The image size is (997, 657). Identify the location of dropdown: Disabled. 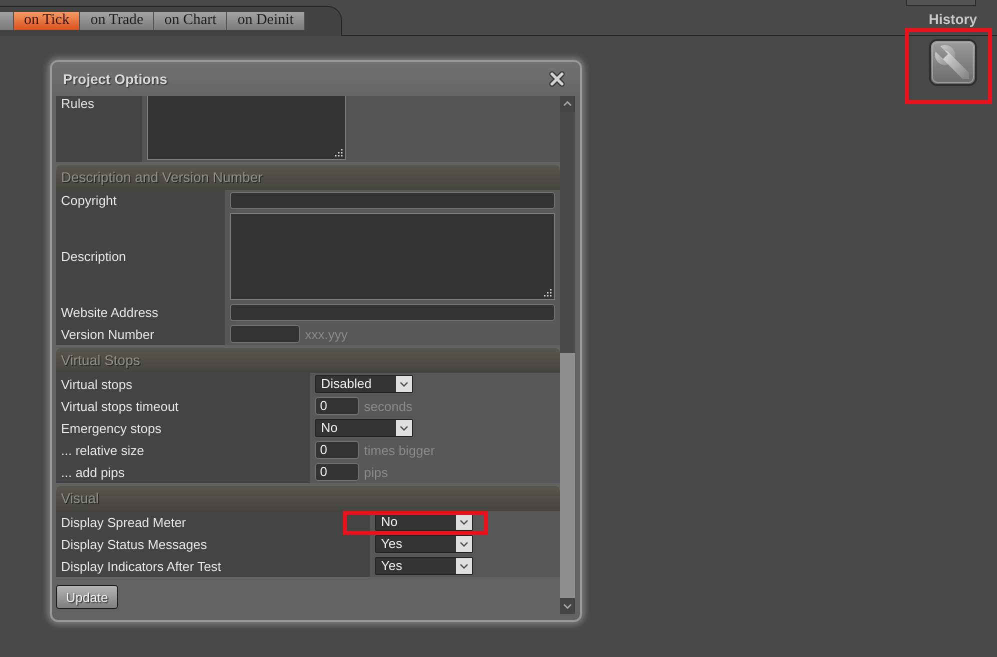
(364, 384).